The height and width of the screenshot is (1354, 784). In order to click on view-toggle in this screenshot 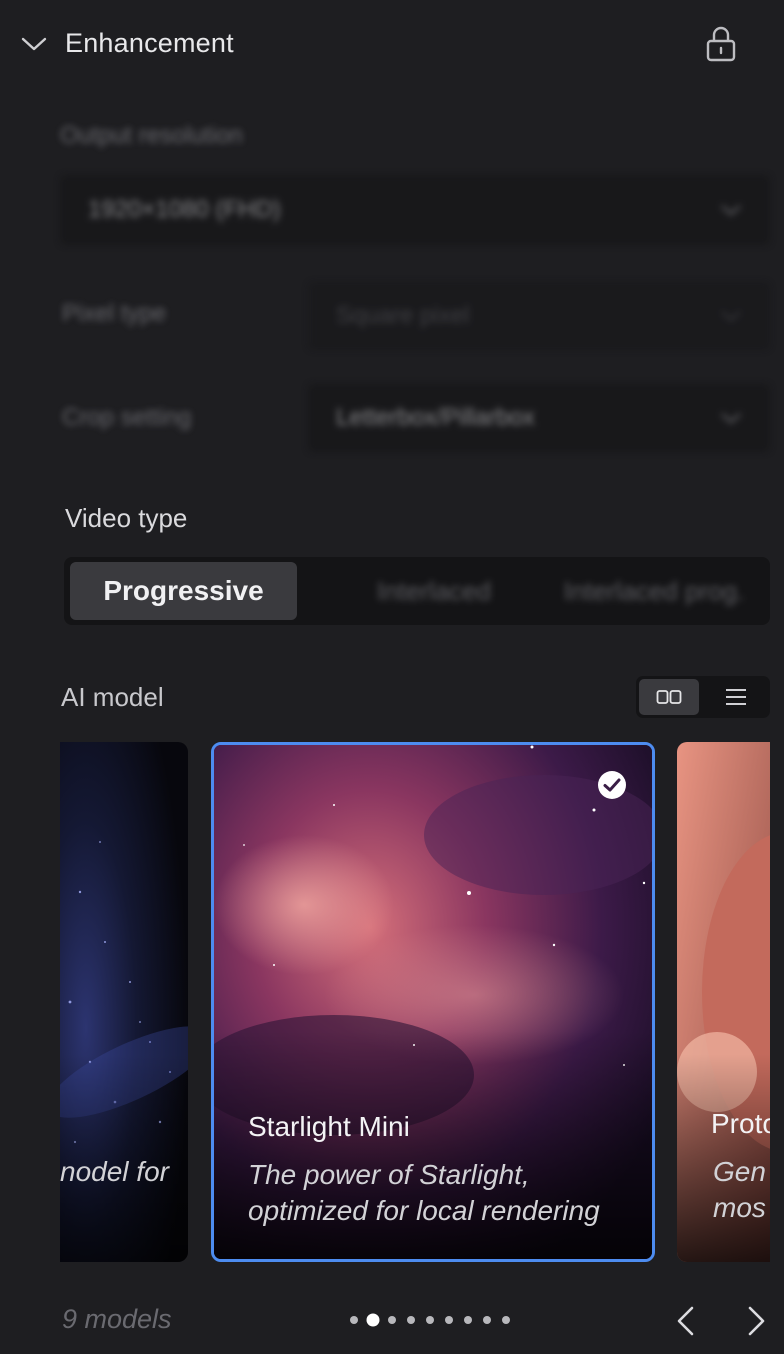, I will do `click(703, 697)`.